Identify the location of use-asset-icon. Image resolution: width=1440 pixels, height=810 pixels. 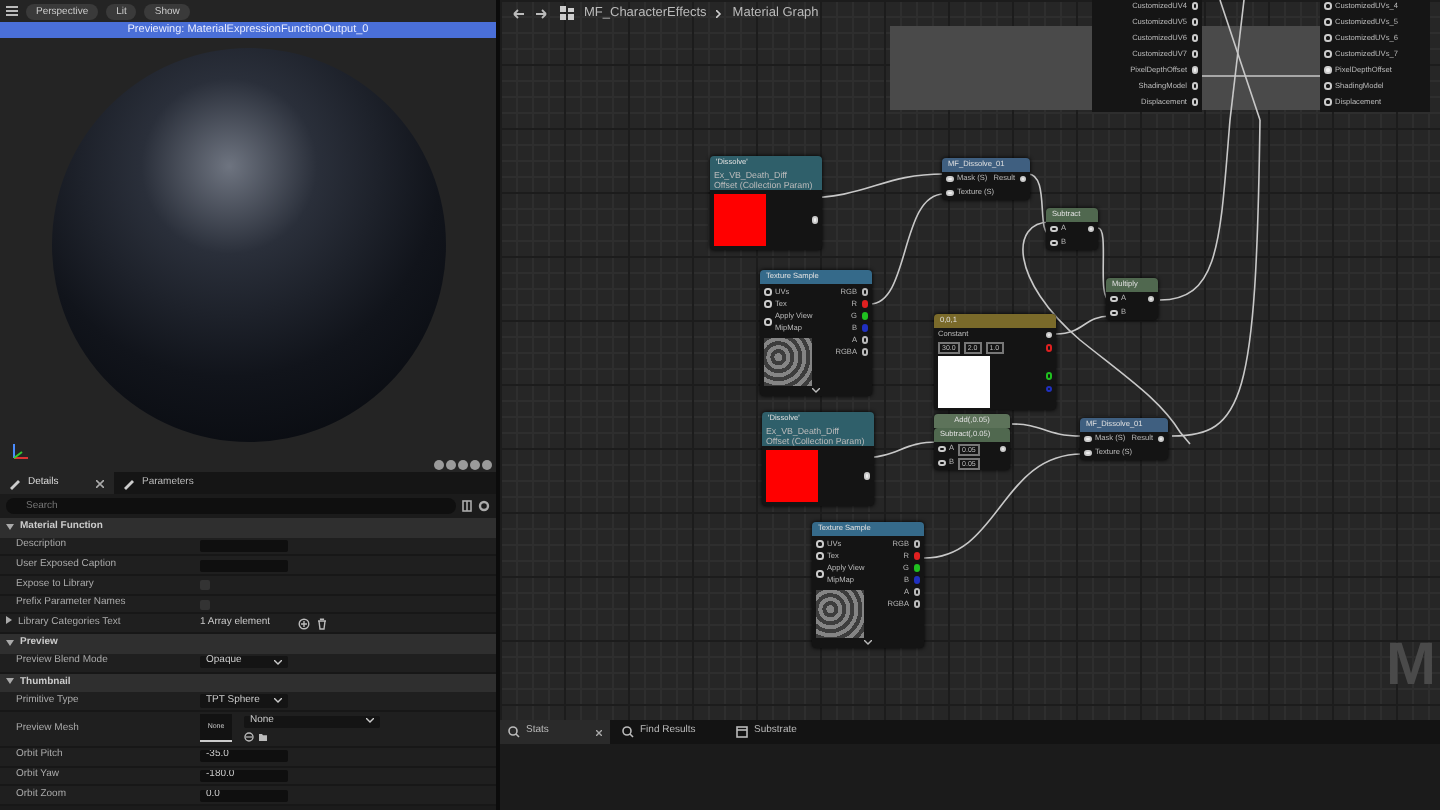
(249, 737).